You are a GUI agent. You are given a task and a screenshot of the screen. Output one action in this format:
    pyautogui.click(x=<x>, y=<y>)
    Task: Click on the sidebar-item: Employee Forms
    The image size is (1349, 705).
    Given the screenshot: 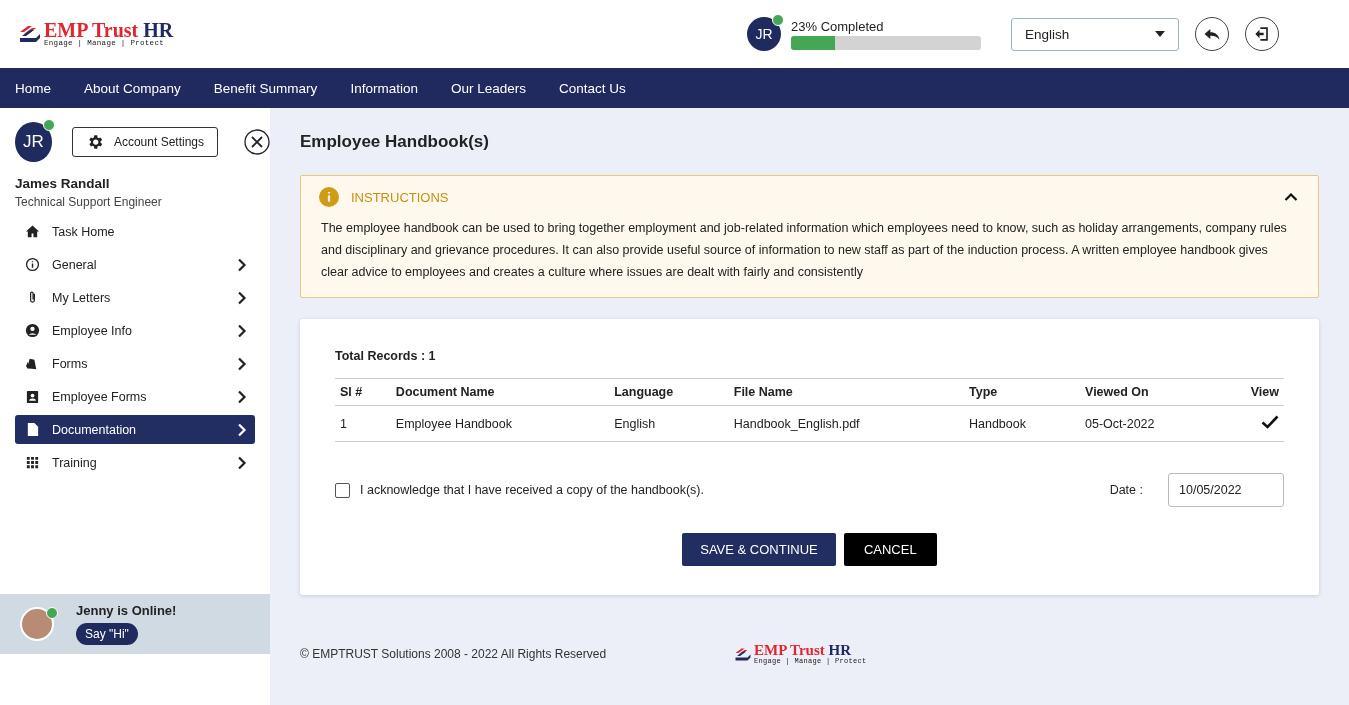 What is the action you would take?
    pyautogui.click(x=135, y=396)
    